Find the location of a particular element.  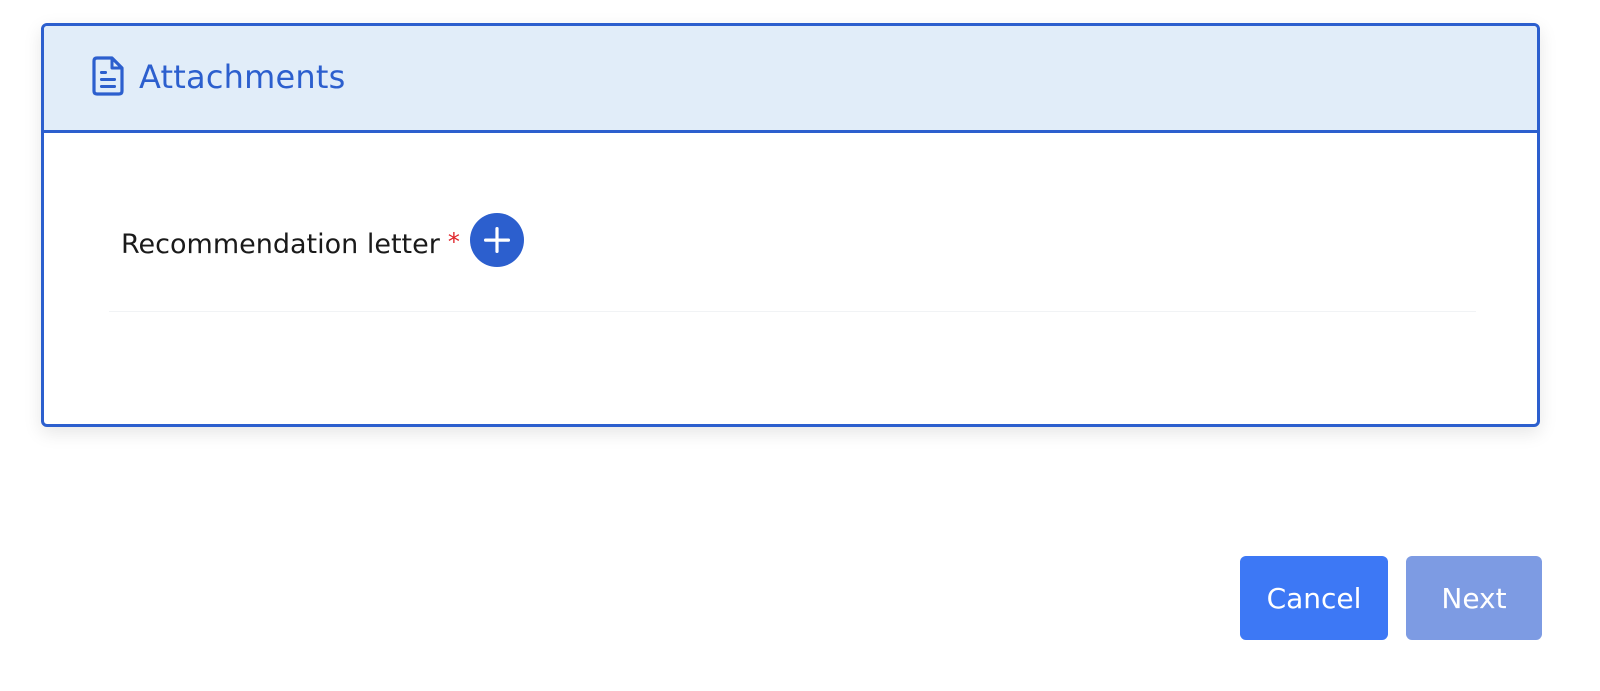

add-attachment-button is located at coordinates (496, 240).